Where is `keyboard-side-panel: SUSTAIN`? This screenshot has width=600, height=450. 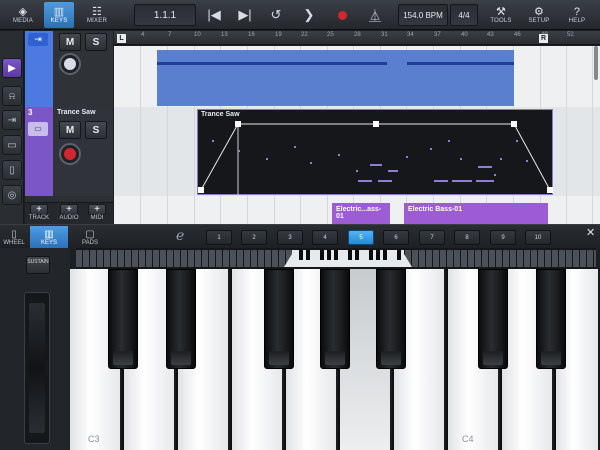
keyboard-side-panel: SUSTAIN is located at coordinates (35, 349).